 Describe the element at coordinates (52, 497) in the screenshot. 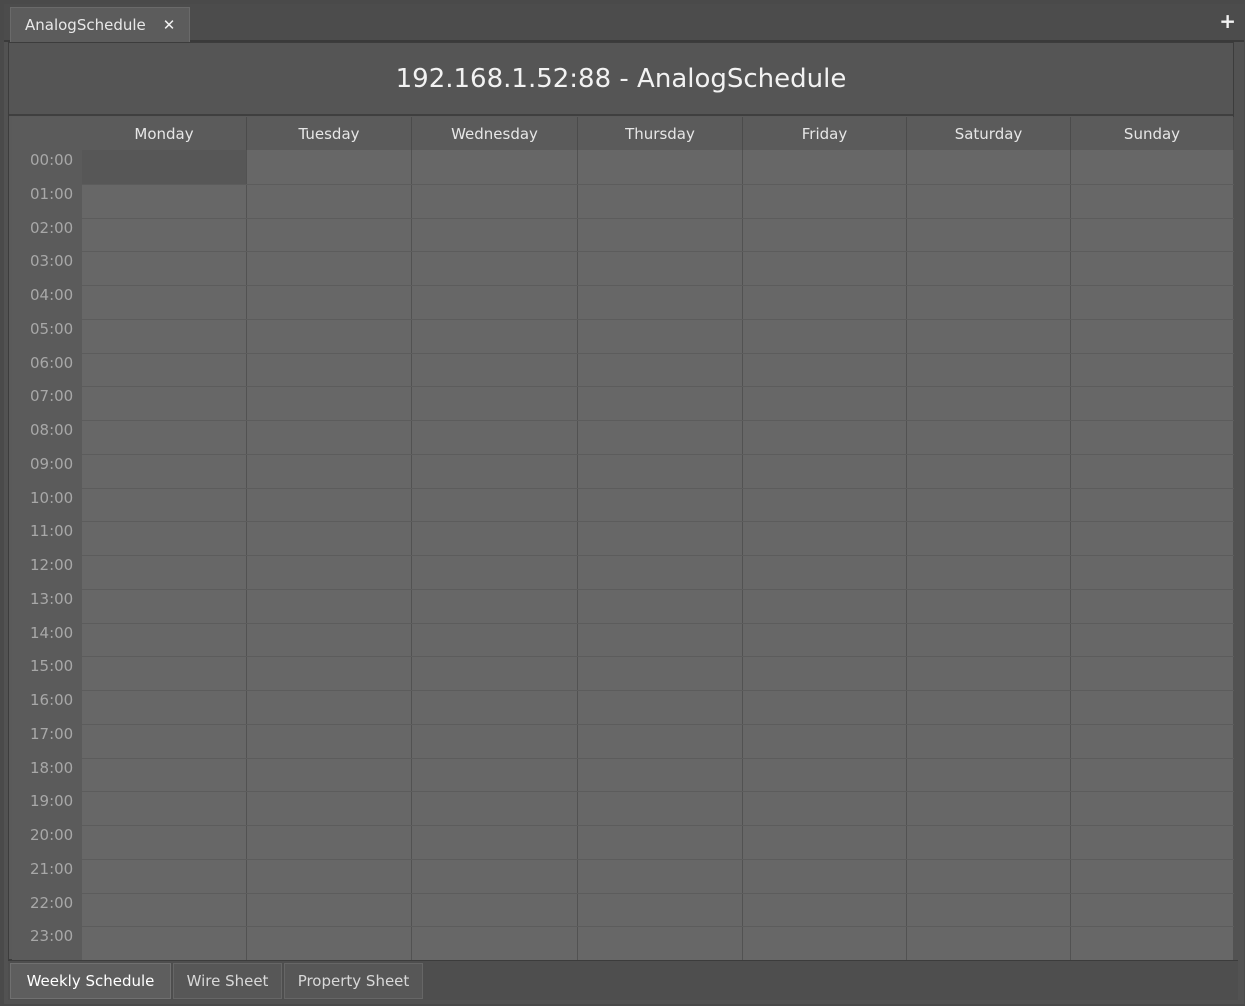

I see `time-label: 10:00` at that location.